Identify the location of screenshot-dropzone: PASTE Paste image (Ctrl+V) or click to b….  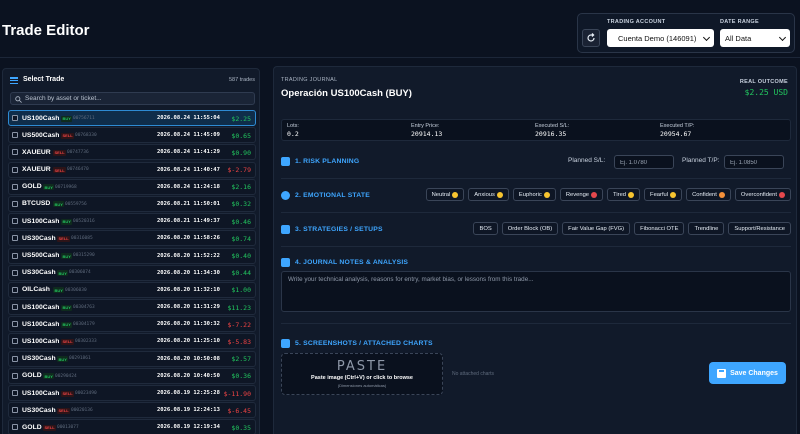
(362, 374).